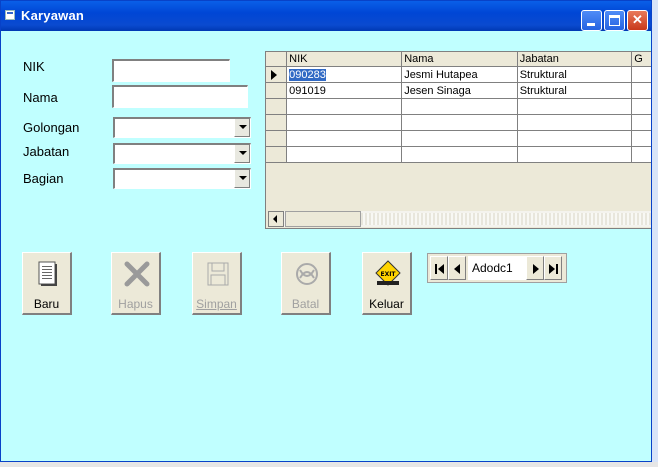  I want to click on batal-button: Batal, so click(306, 283).